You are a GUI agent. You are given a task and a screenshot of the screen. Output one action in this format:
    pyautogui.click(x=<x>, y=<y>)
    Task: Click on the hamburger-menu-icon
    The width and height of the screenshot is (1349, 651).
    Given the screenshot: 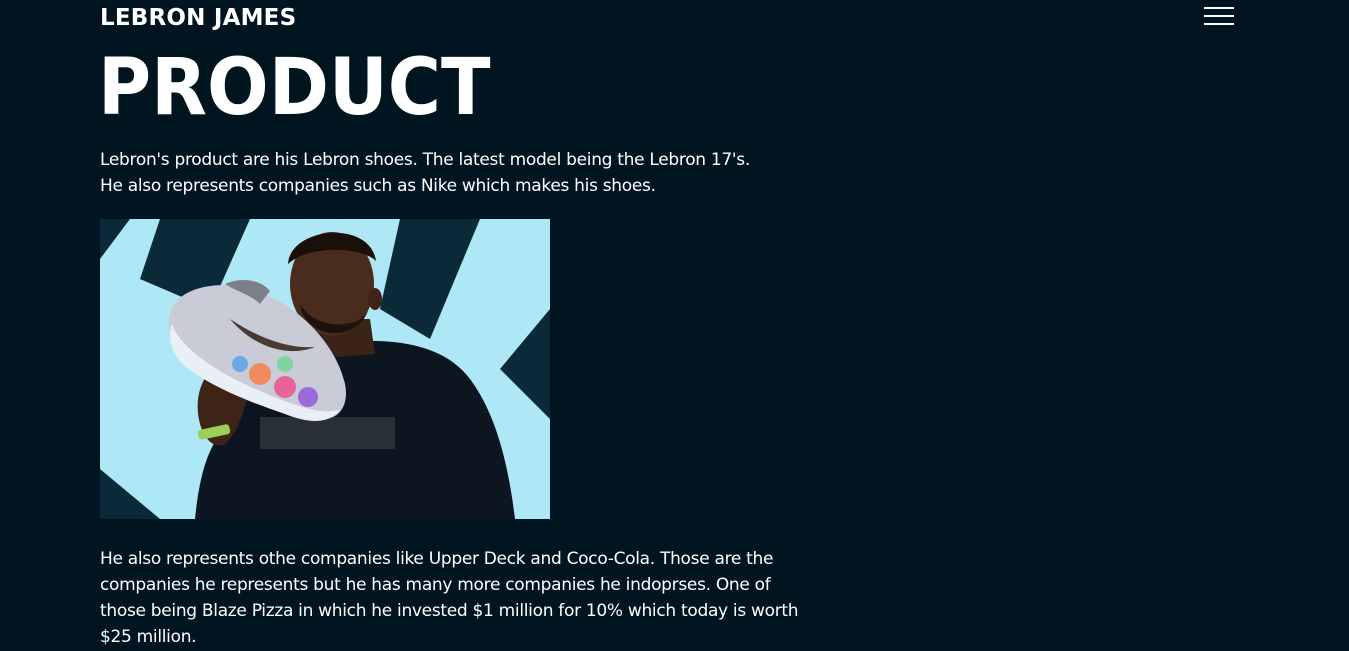 What is the action you would take?
    pyautogui.click(x=1219, y=17)
    